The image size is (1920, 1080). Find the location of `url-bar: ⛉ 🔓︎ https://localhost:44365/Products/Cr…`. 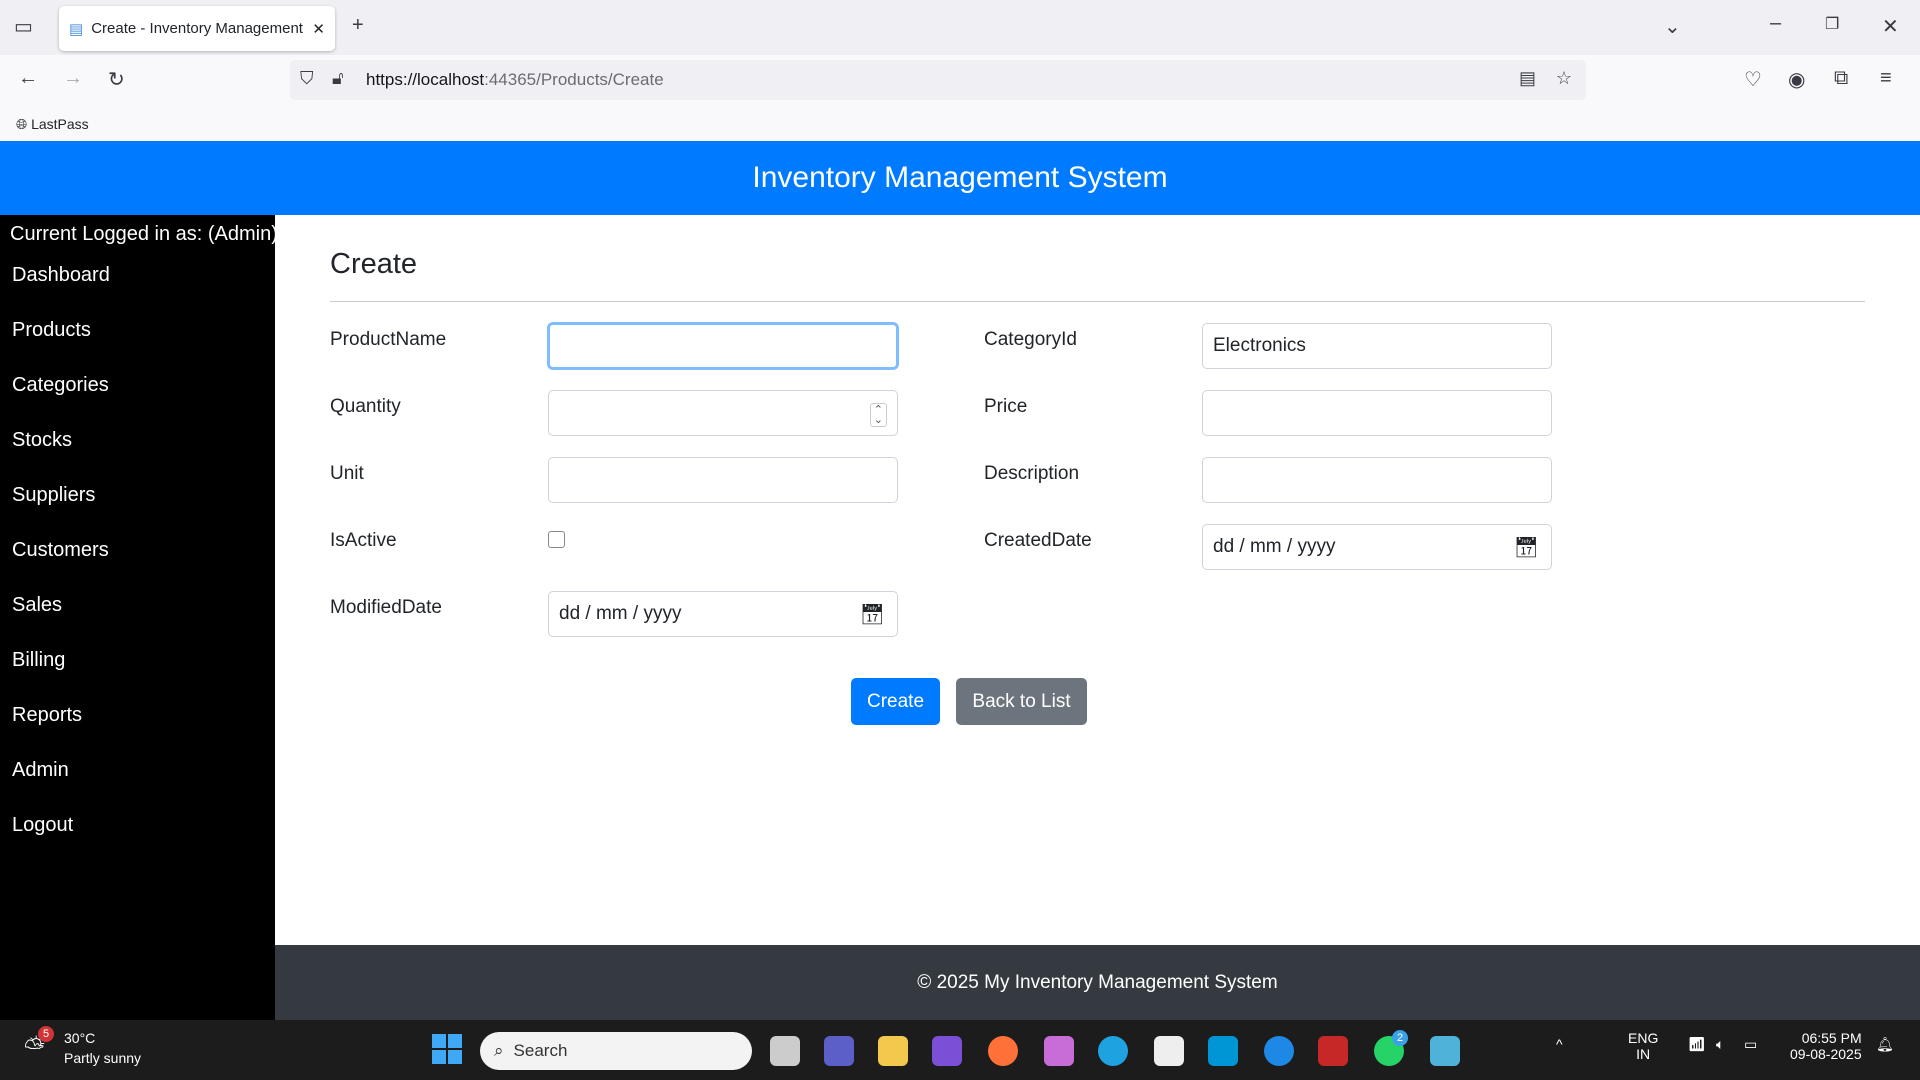

url-bar: ⛉ 🔓︎ https://localhost:44365/Products/Cr… is located at coordinates (938, 80).